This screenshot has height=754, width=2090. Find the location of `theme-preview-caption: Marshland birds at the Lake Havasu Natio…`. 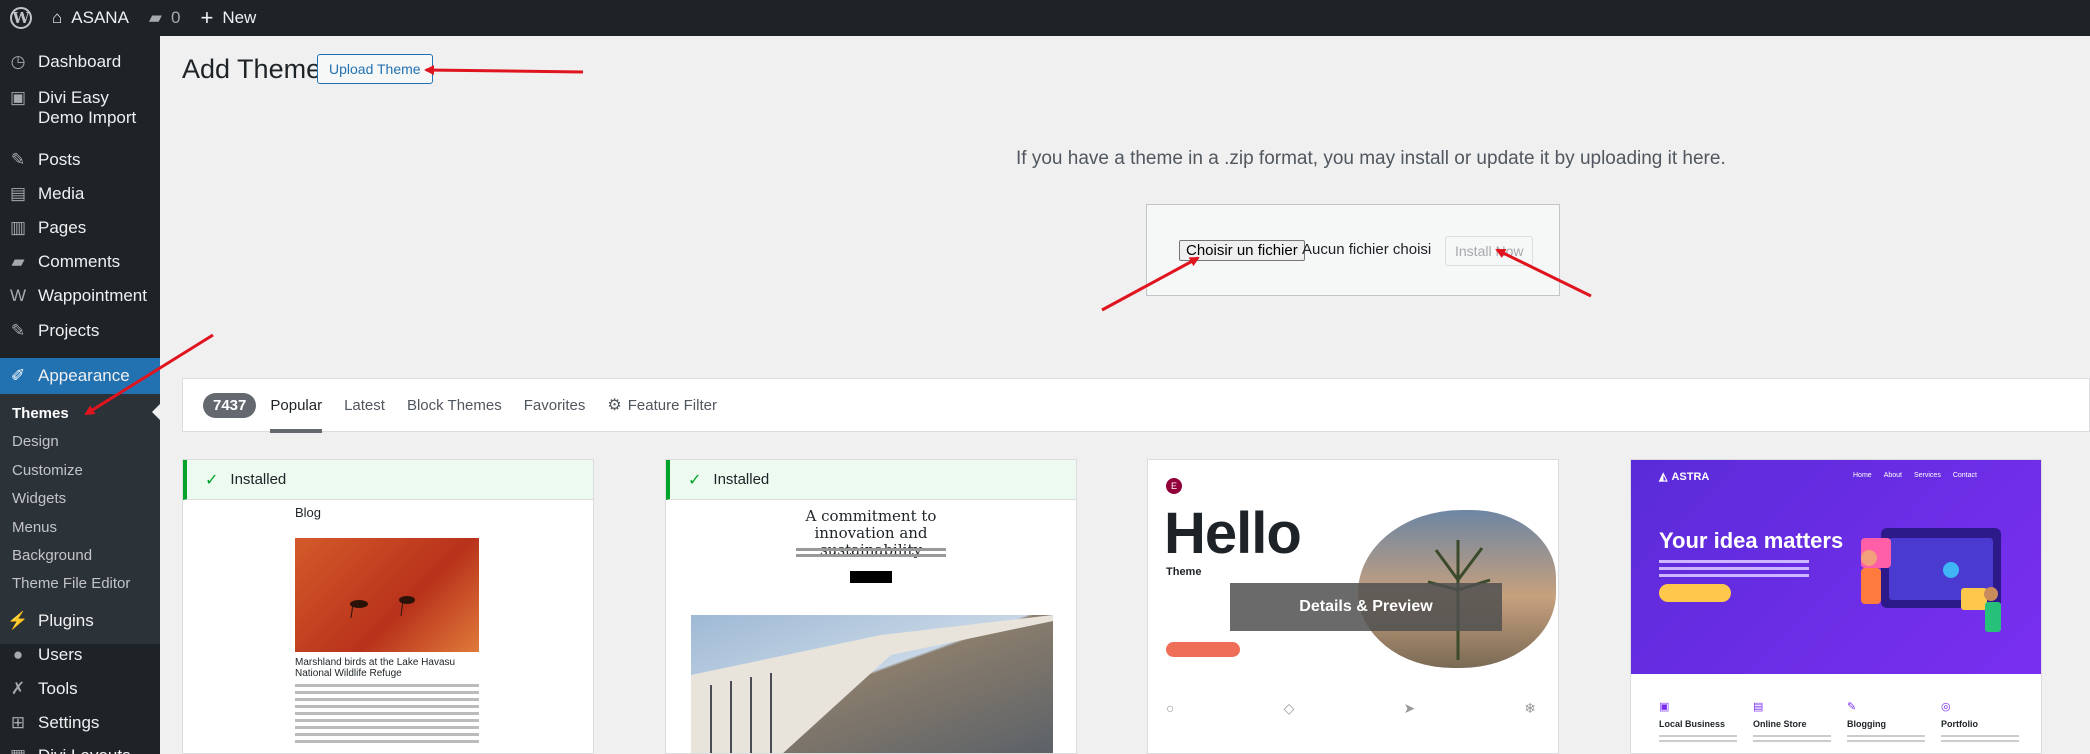

theme-preview-caption: Marshland birds at the Lake Havasu Natio… is located at coordinates (375, 668).